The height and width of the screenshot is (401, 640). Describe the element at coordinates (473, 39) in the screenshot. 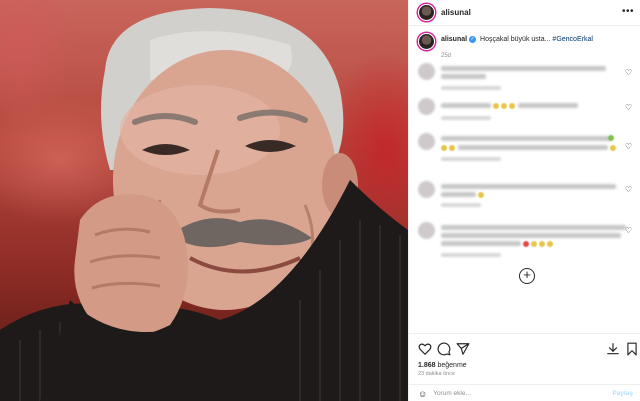

I see `verified-icon: ✓` at that location.